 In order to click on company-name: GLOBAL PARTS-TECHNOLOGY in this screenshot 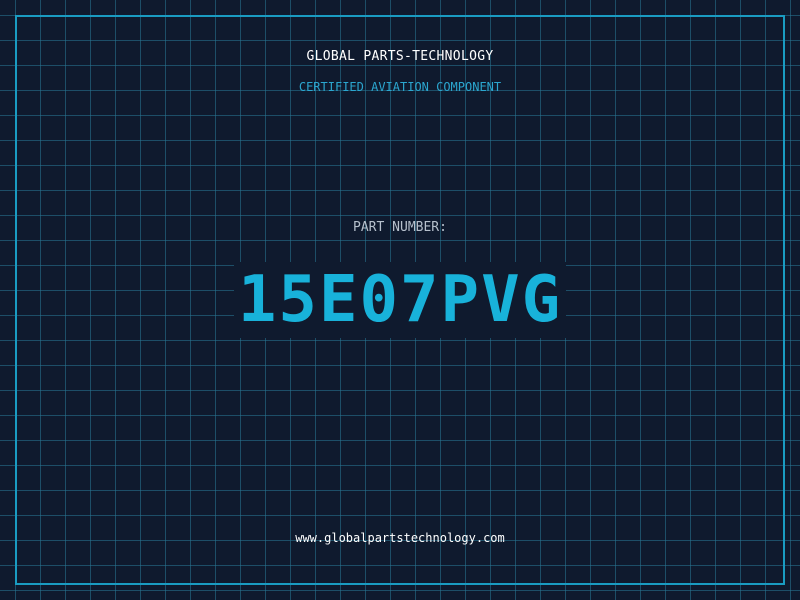, I will do `click(400, 56)`.